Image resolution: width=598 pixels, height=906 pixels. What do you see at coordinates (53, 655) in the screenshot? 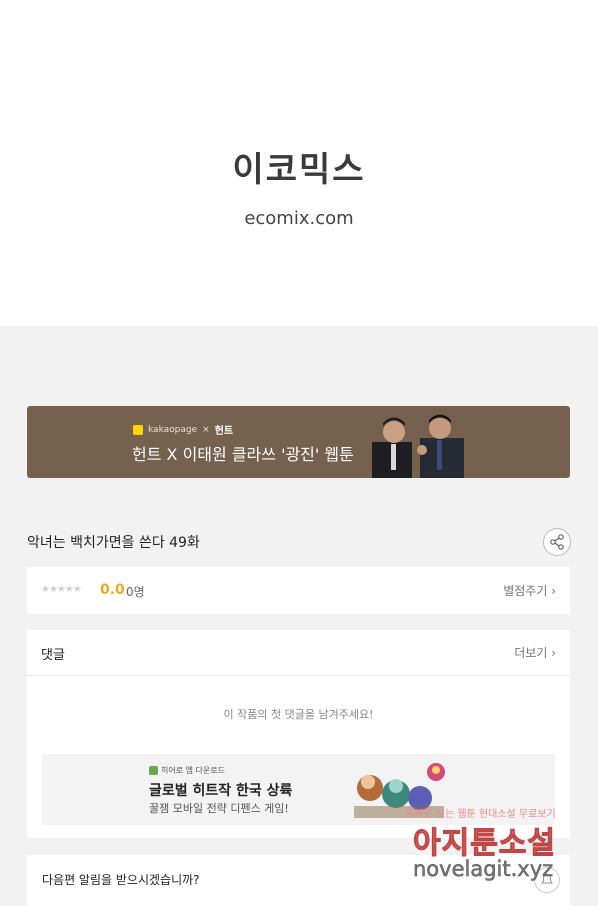
I see `comment-title: 댓글` at bounding box center [53, 655].